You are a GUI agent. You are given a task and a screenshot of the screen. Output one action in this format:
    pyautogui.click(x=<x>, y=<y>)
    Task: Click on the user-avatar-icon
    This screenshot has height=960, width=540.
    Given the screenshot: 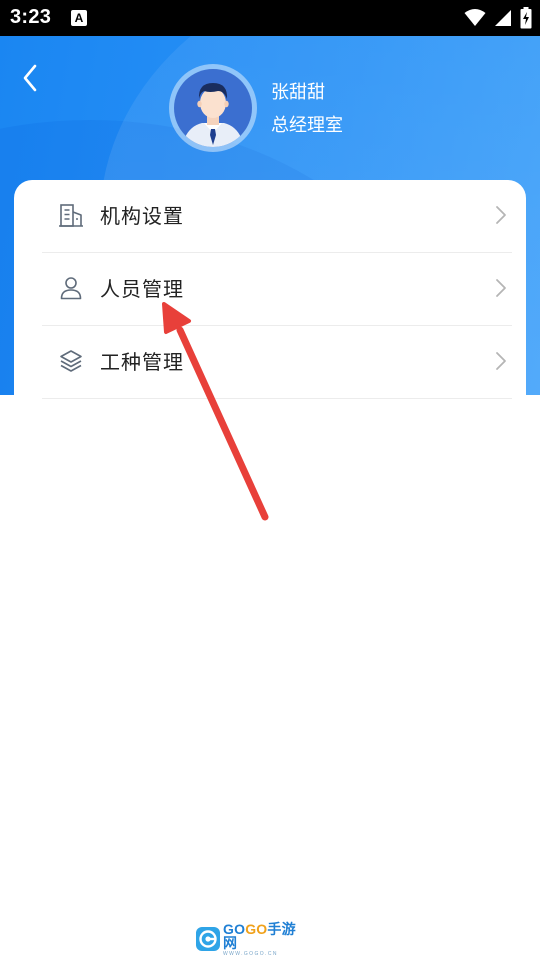 What is the action you would take?
    pyautogui.click(x=213, y=108)
    